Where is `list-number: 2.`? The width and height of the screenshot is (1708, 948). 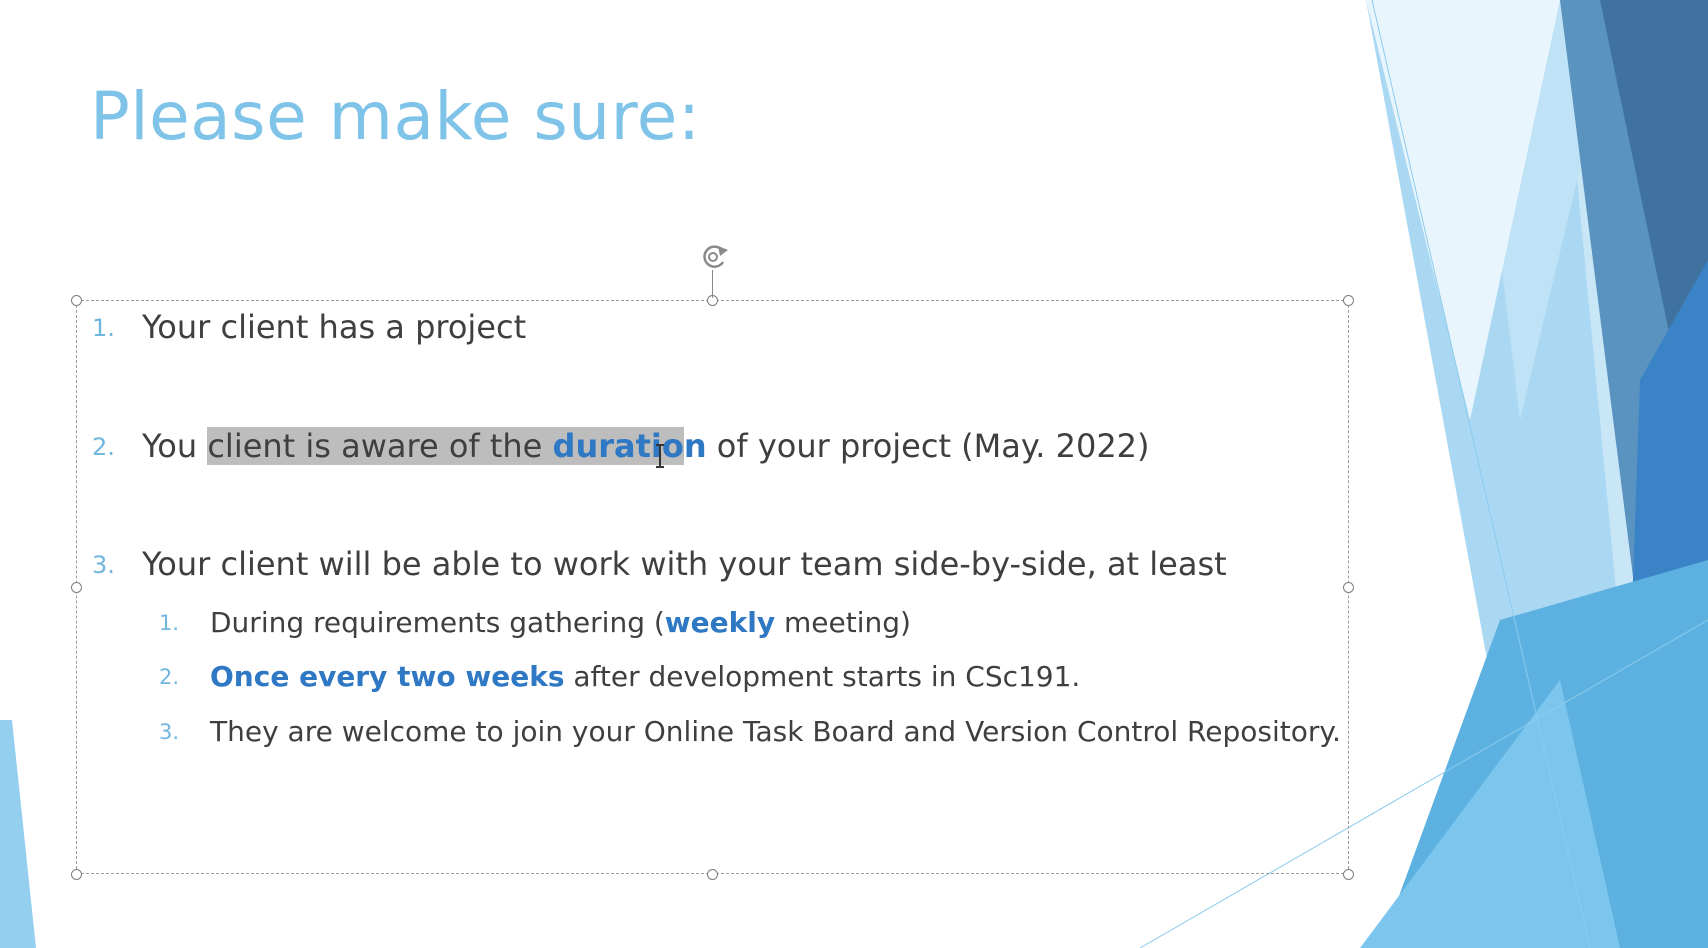 list-number: 2. is located at coordinates (103, 447).